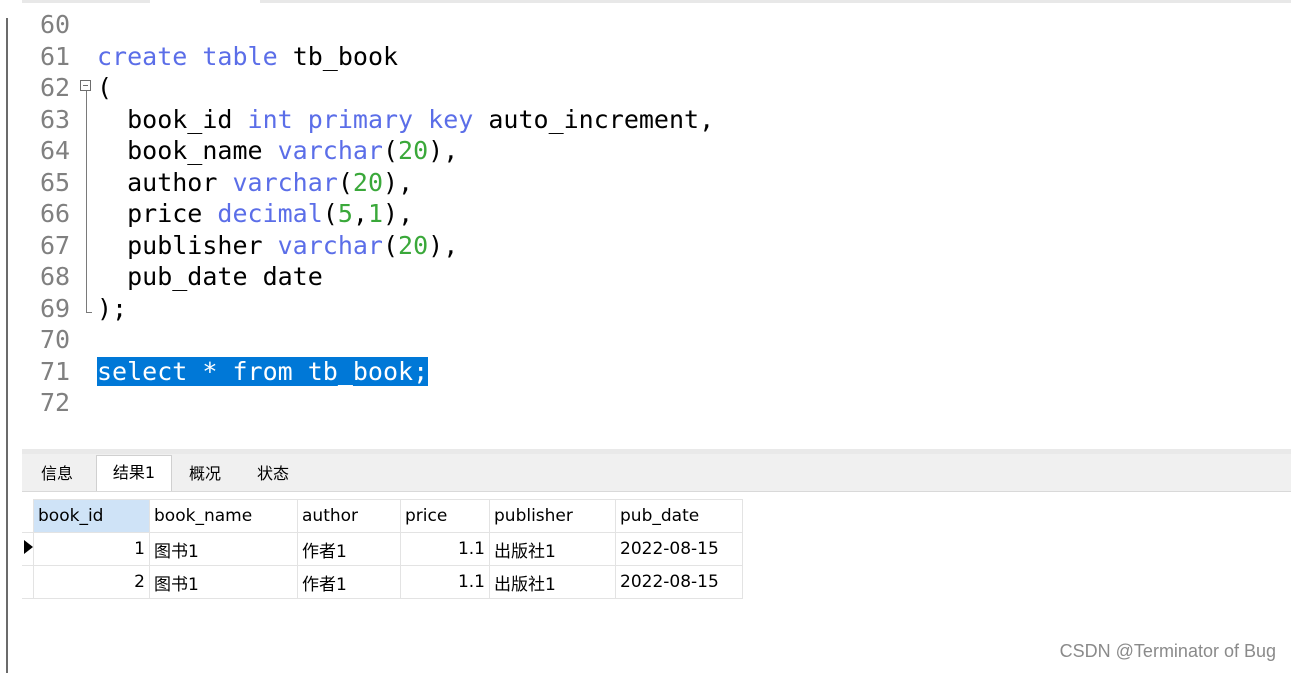 This screenshot has height=673, width=1291. Describe the element at coordinates (338, 56) in the screenshot. I see `code-token: tb_book` at that location.